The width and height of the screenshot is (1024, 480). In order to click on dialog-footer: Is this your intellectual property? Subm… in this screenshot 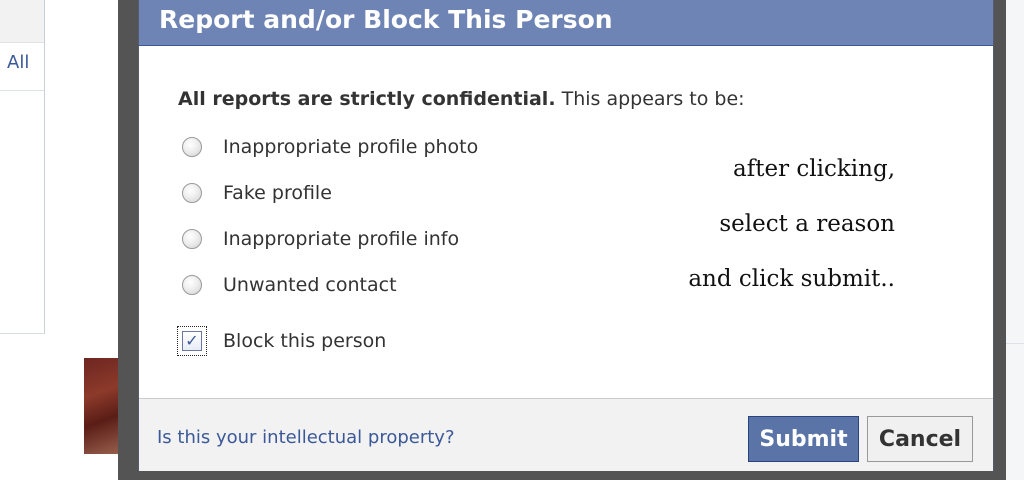, I will do `click(566, 434)`.